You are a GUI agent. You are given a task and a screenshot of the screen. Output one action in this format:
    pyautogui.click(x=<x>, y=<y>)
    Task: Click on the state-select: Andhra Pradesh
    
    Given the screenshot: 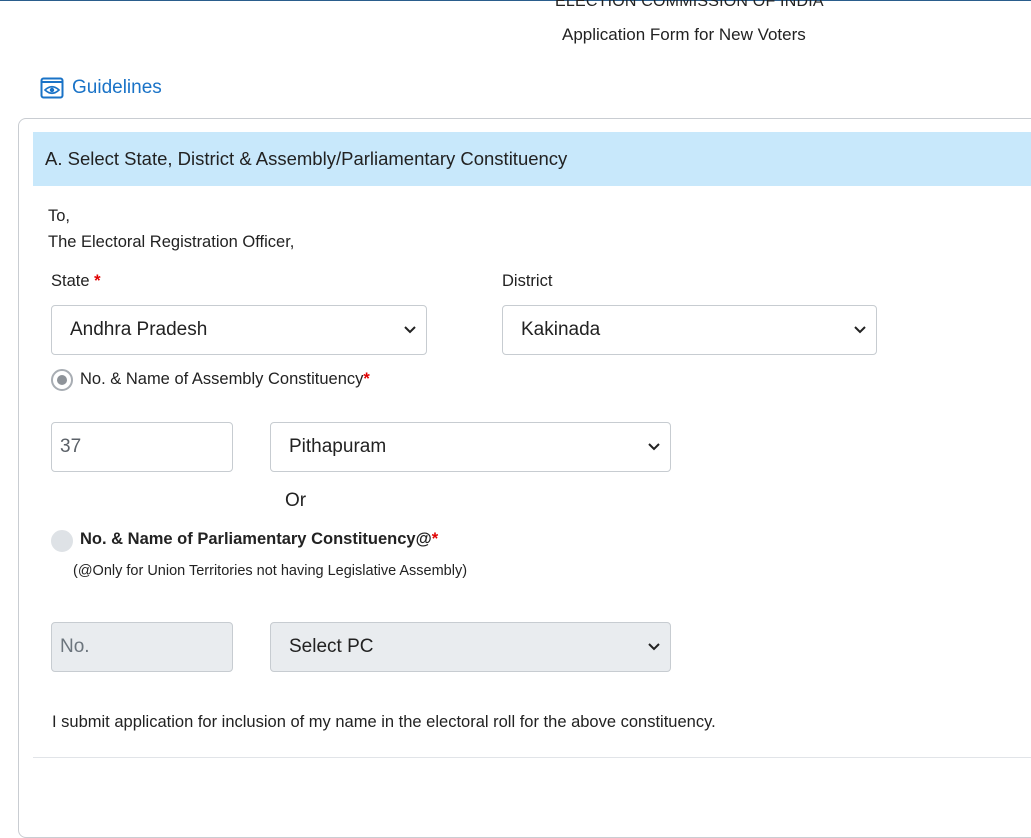 What is the action you would take?
    pyautogui.click(x=239, y=330)
    